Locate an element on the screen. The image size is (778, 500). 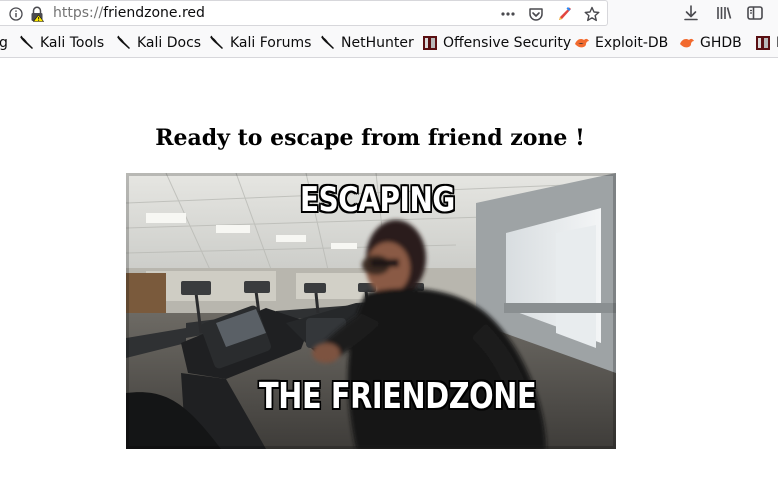
bookmark-label: GHDB is located at coordinates (721, 43).